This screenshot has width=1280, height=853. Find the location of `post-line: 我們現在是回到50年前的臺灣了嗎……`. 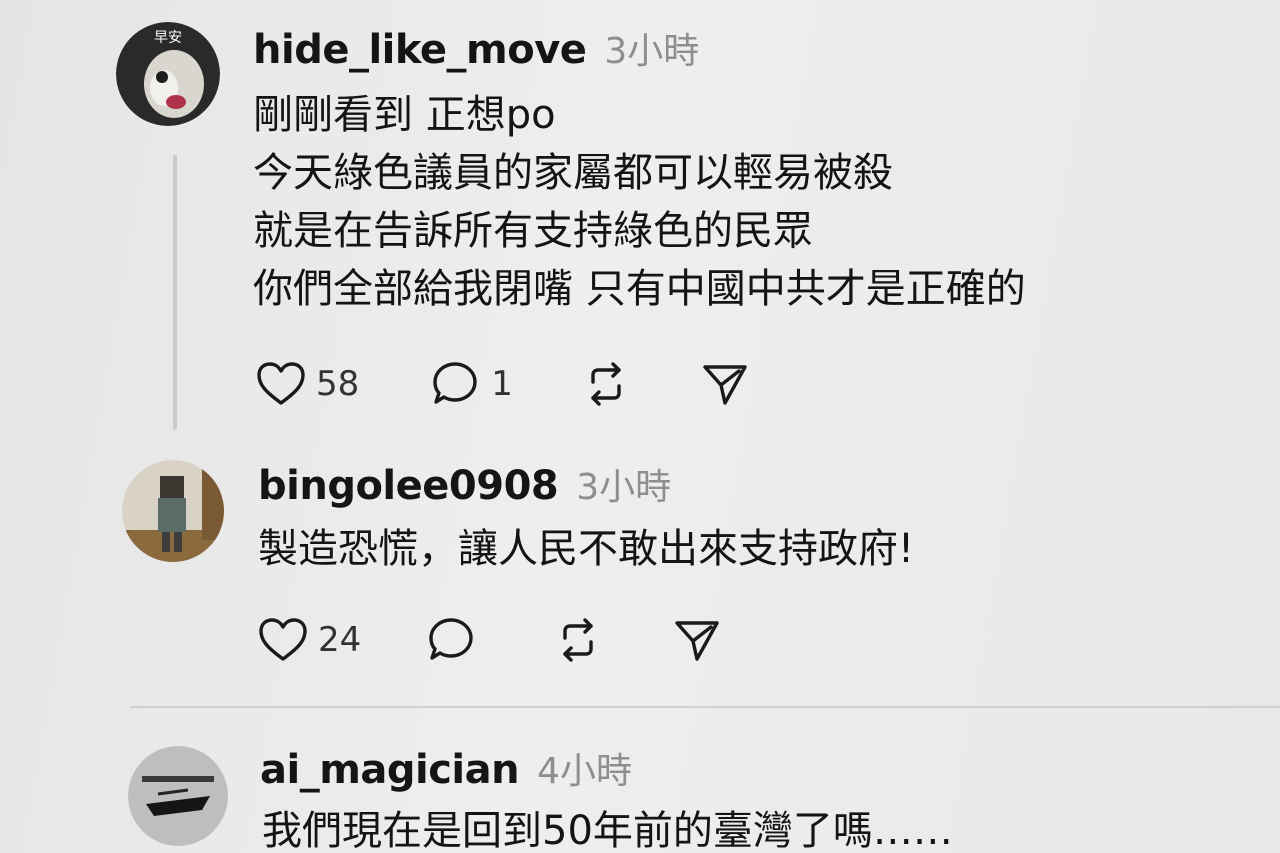

post-line: 我們現在是回到50年前的臺灣了嗎…… is located at coordinates (607, 830).